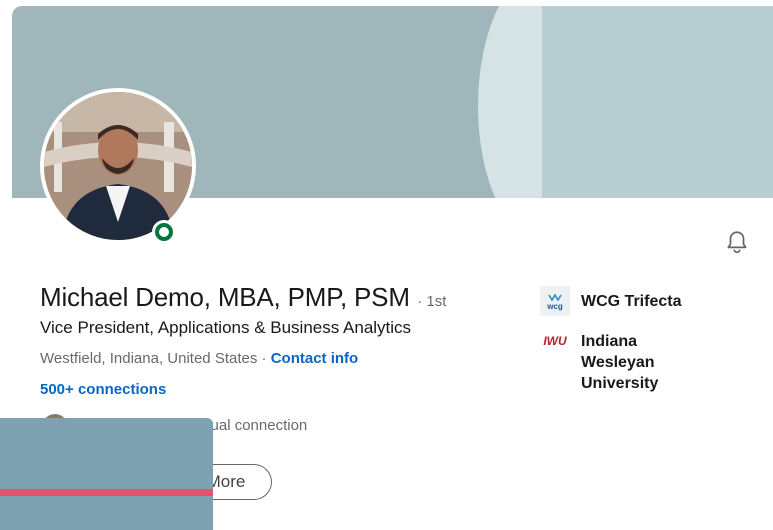 This screenshot has height=530, width=773. Describe the element at coordinates (620, 362) in the screenshot. I see `school-name: Indiana Wesleyan University` at that location.